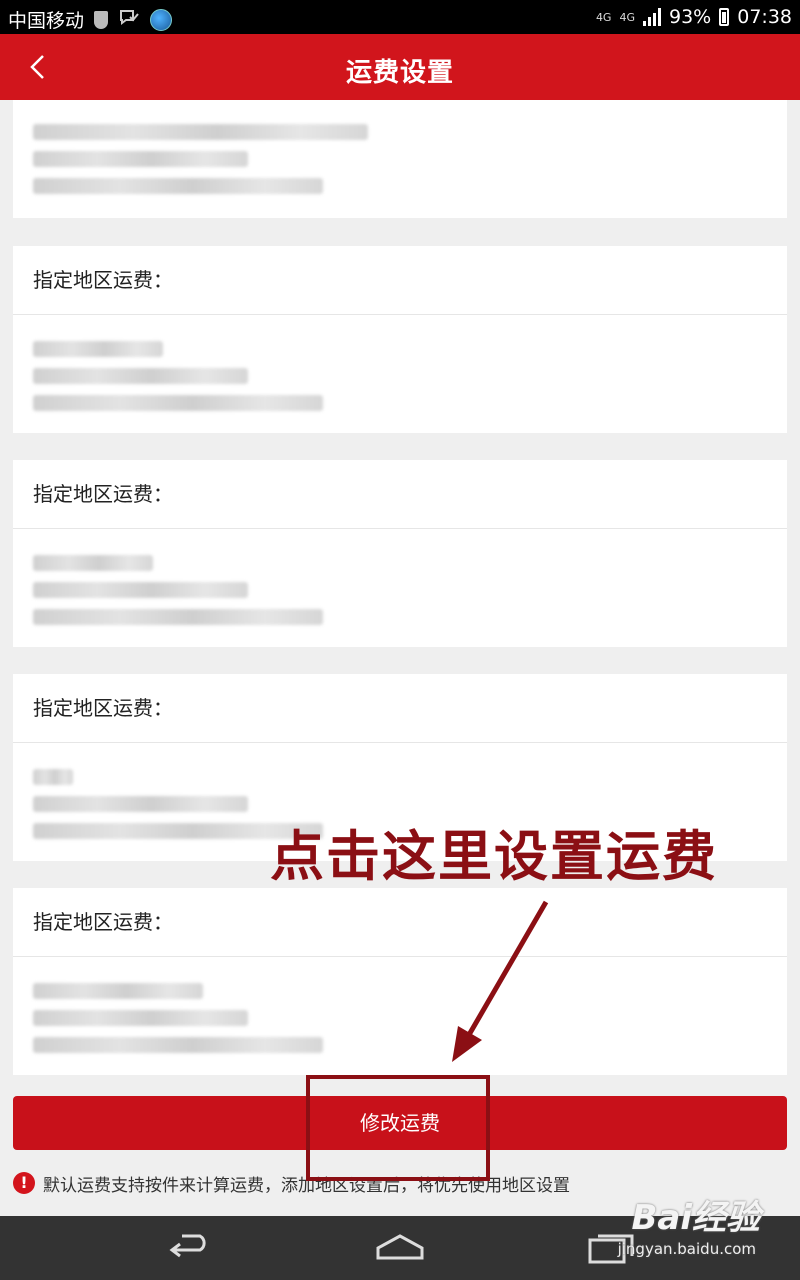 This screenshot has height=1280, width=800. I want to click on baidu-jingyan-watermark: Bai经验, so click(695, 1218).